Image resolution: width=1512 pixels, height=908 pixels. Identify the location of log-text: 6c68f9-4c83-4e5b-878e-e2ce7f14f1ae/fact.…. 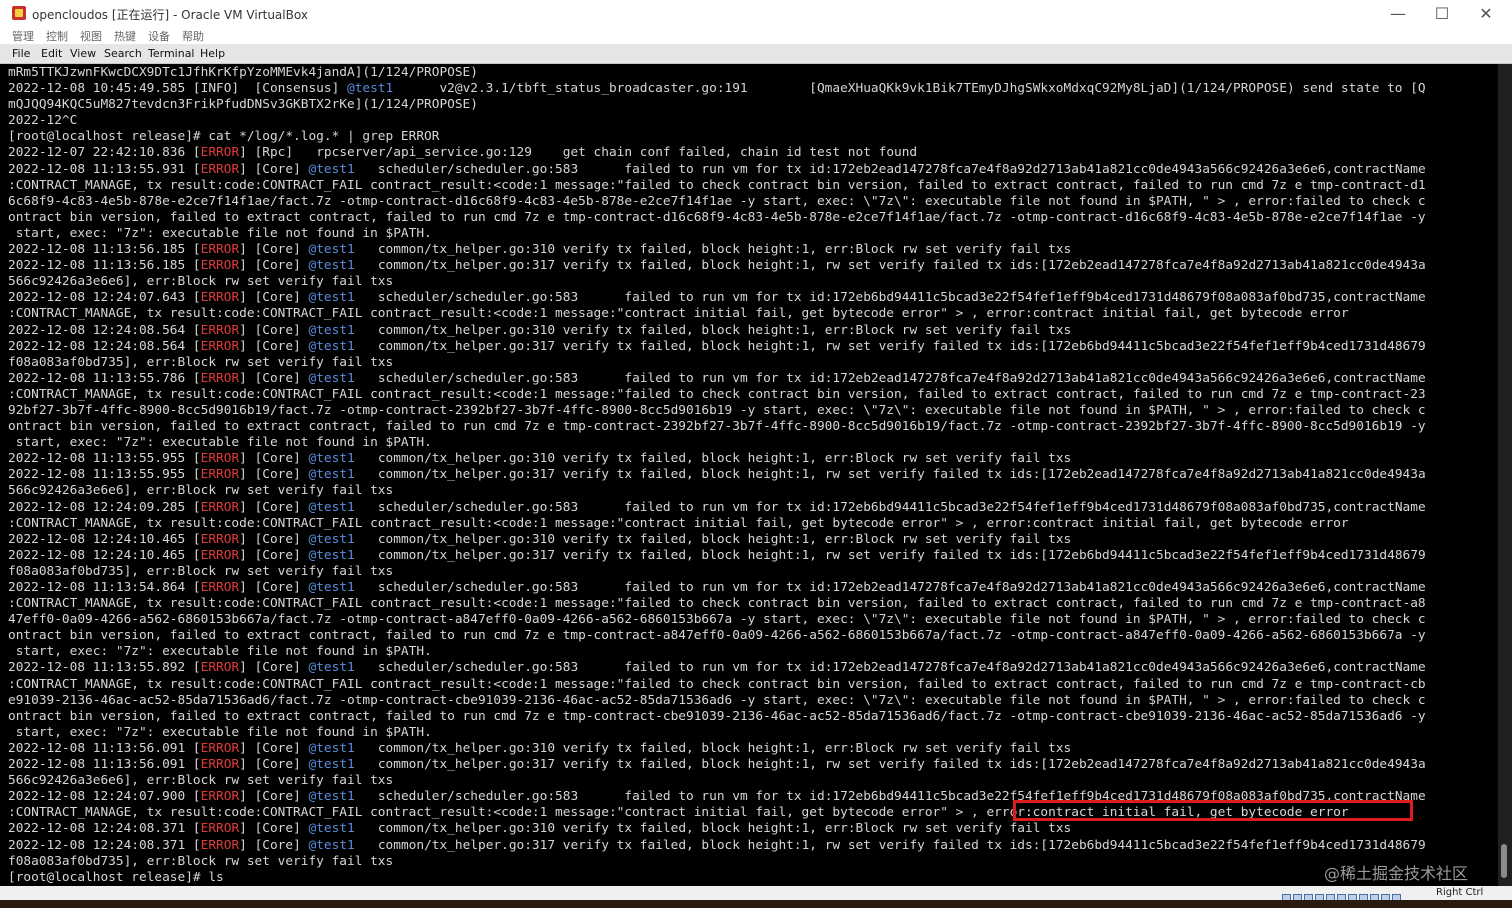
(717, 201).